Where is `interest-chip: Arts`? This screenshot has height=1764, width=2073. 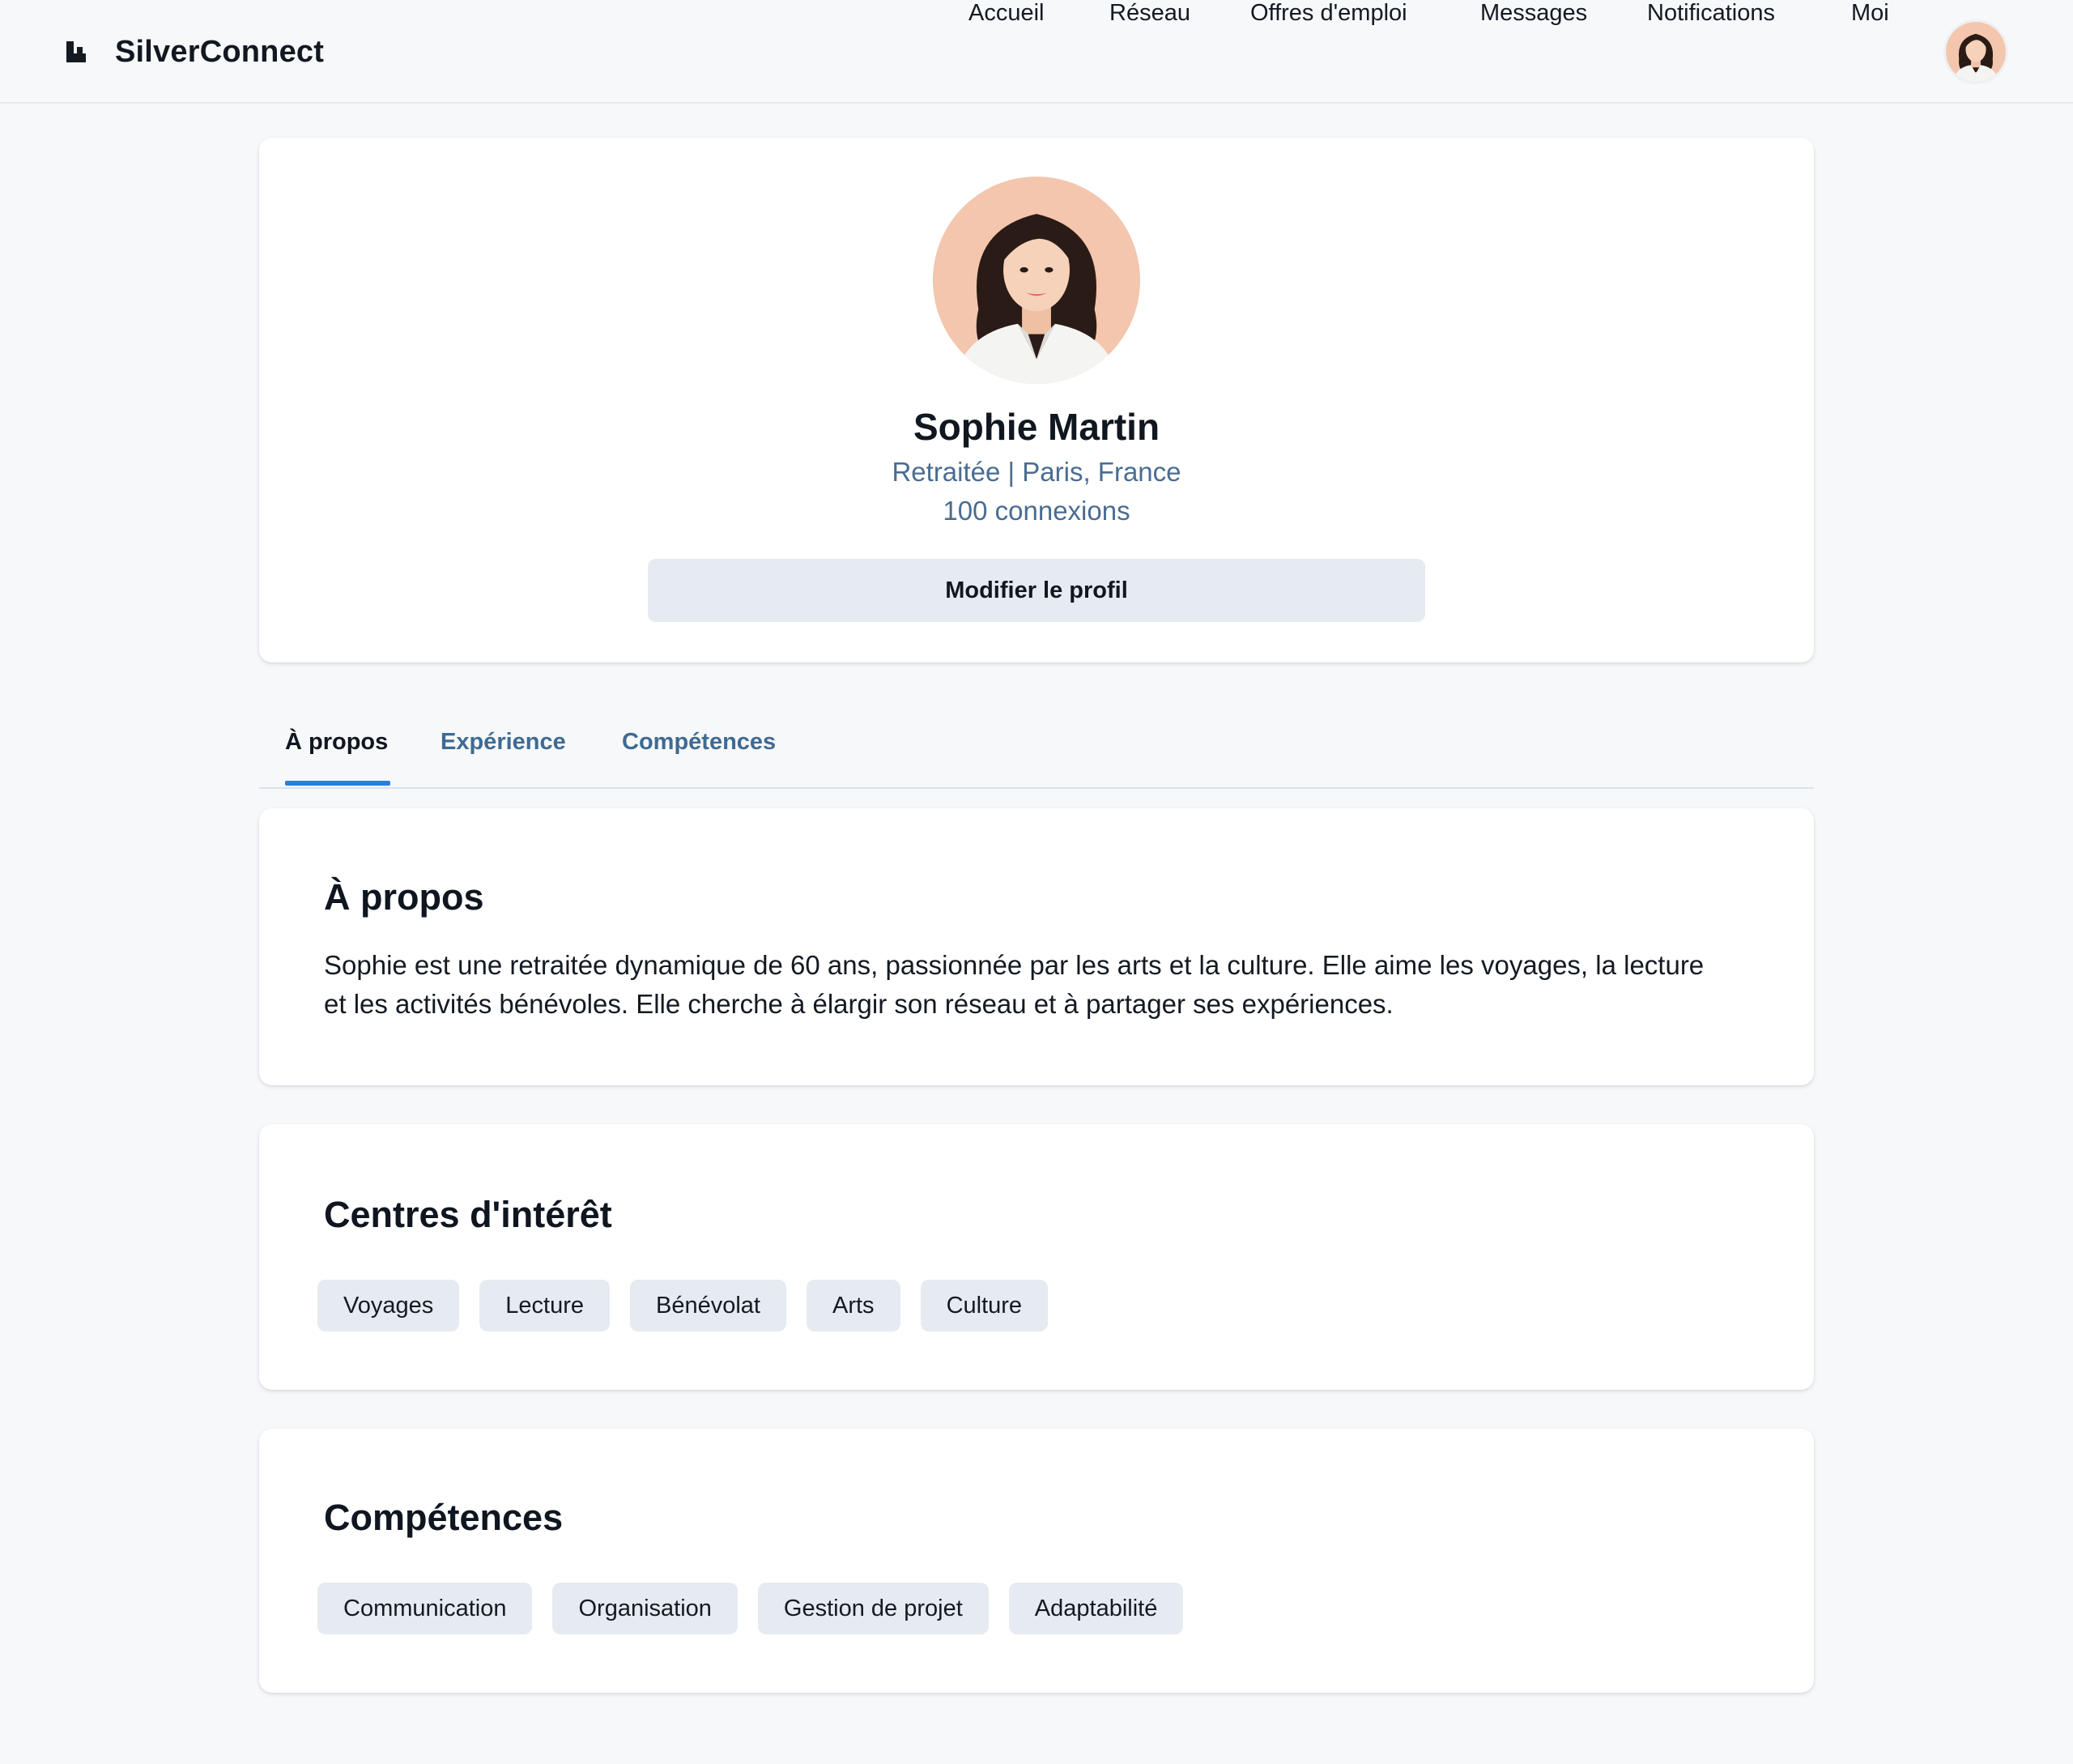
interest-chip: Arts is located at coordinates (854, 1306).